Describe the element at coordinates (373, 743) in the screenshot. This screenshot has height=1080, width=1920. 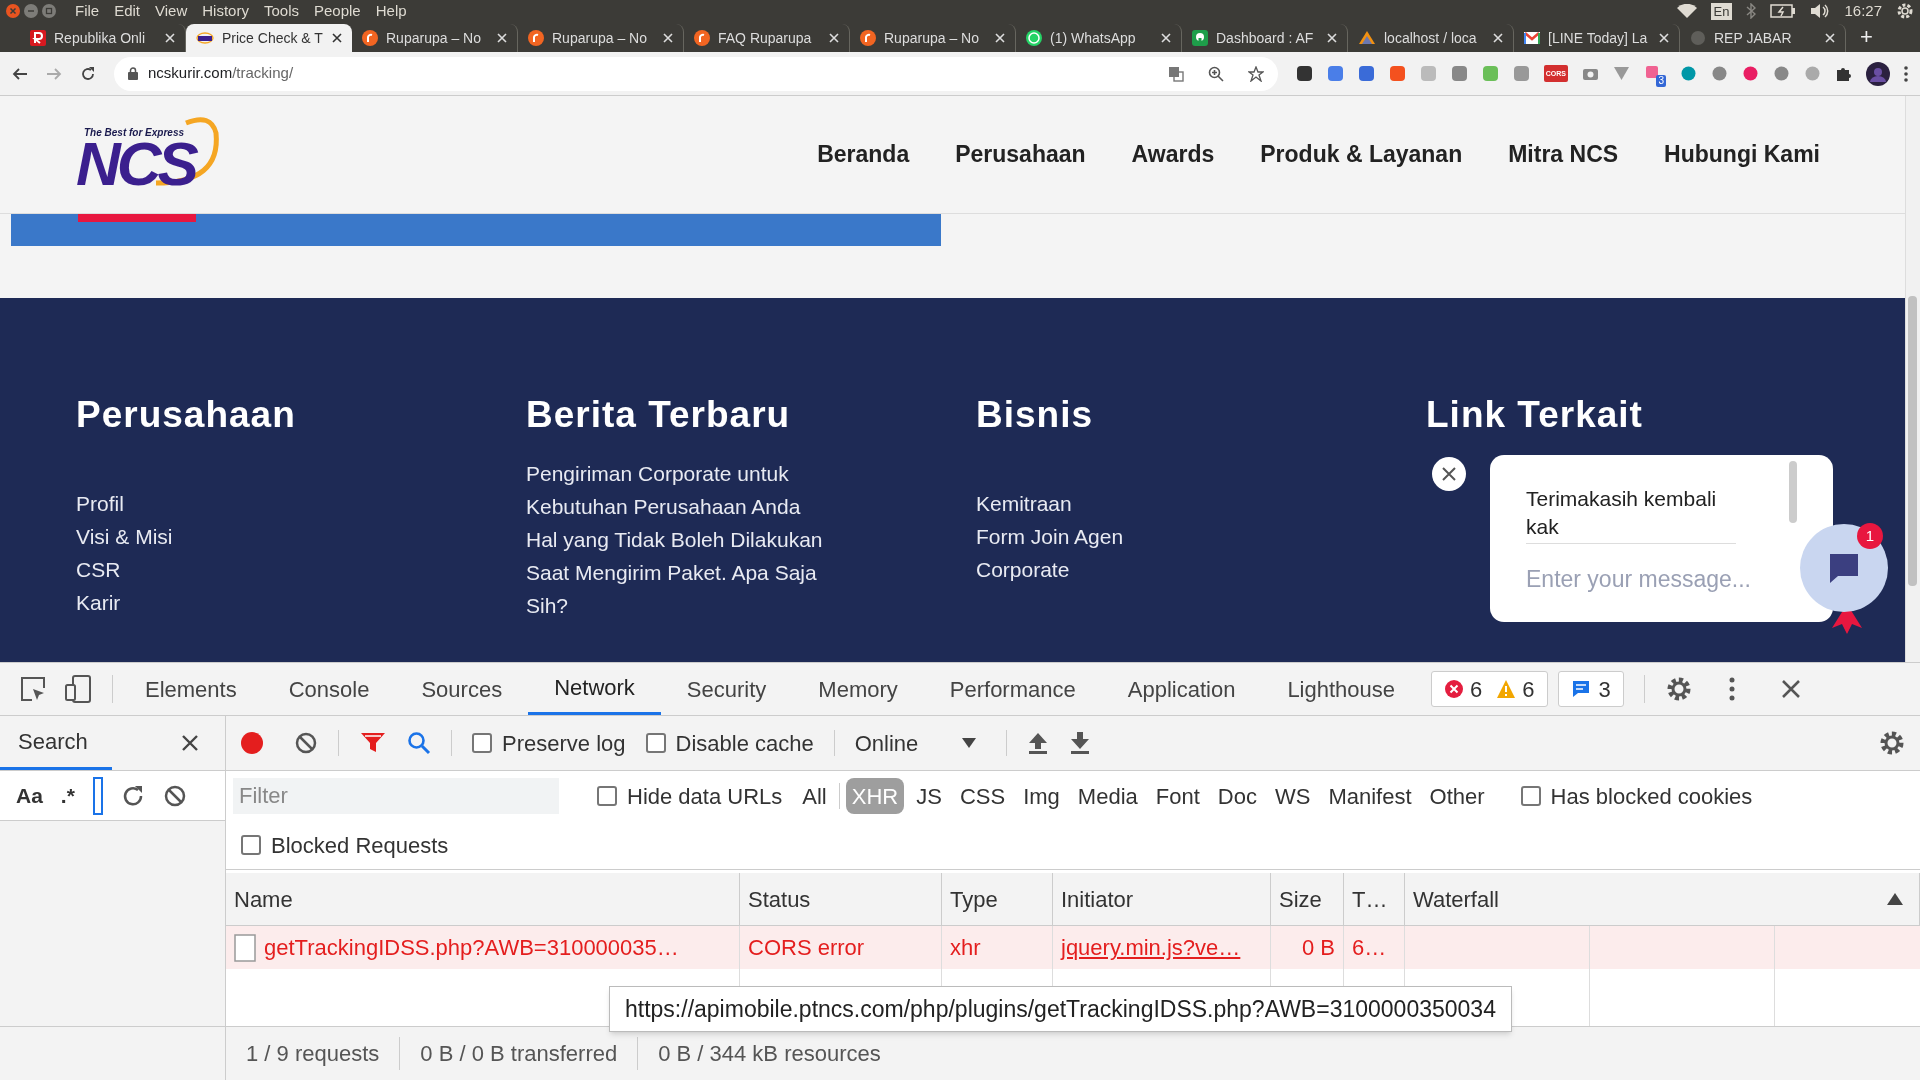
I see `filter-icon` at that location.